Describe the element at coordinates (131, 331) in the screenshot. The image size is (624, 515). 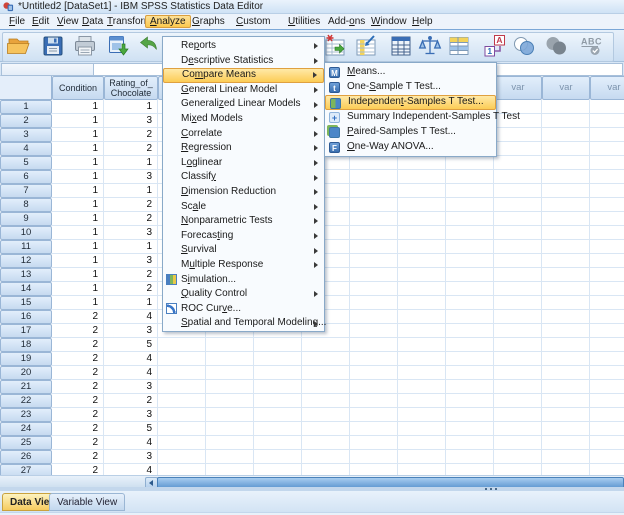
I see `cell-rating-17: 3` at that location.